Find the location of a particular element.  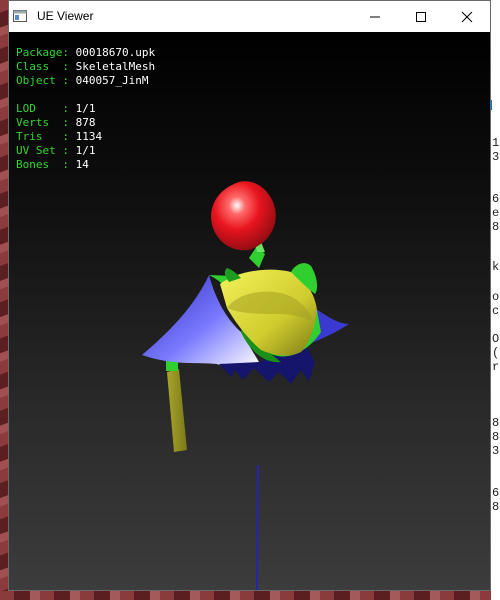

close-icon is located at coordinates (467, 16).